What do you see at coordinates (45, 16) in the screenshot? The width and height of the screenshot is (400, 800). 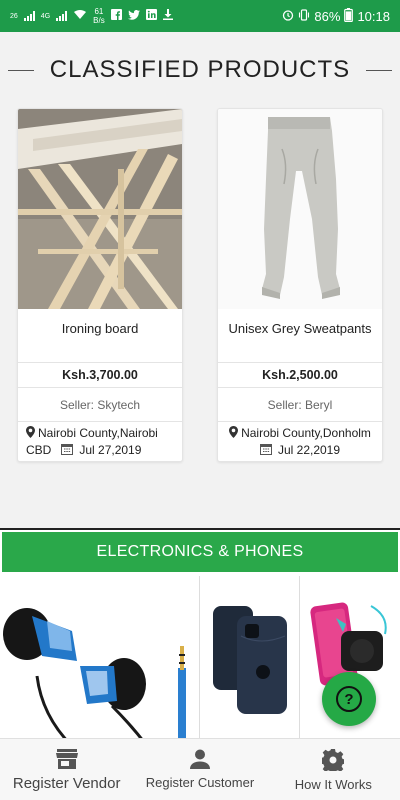 I see `network-type-label: 4G` at bounding box center [45, 16].